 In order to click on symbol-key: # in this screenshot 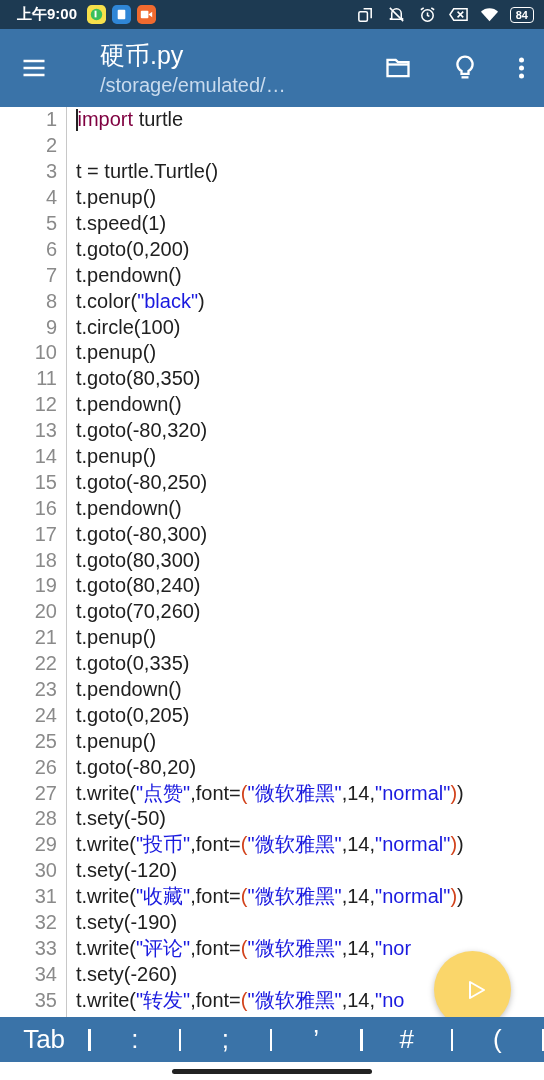, I will do `click(406, 1039)`.